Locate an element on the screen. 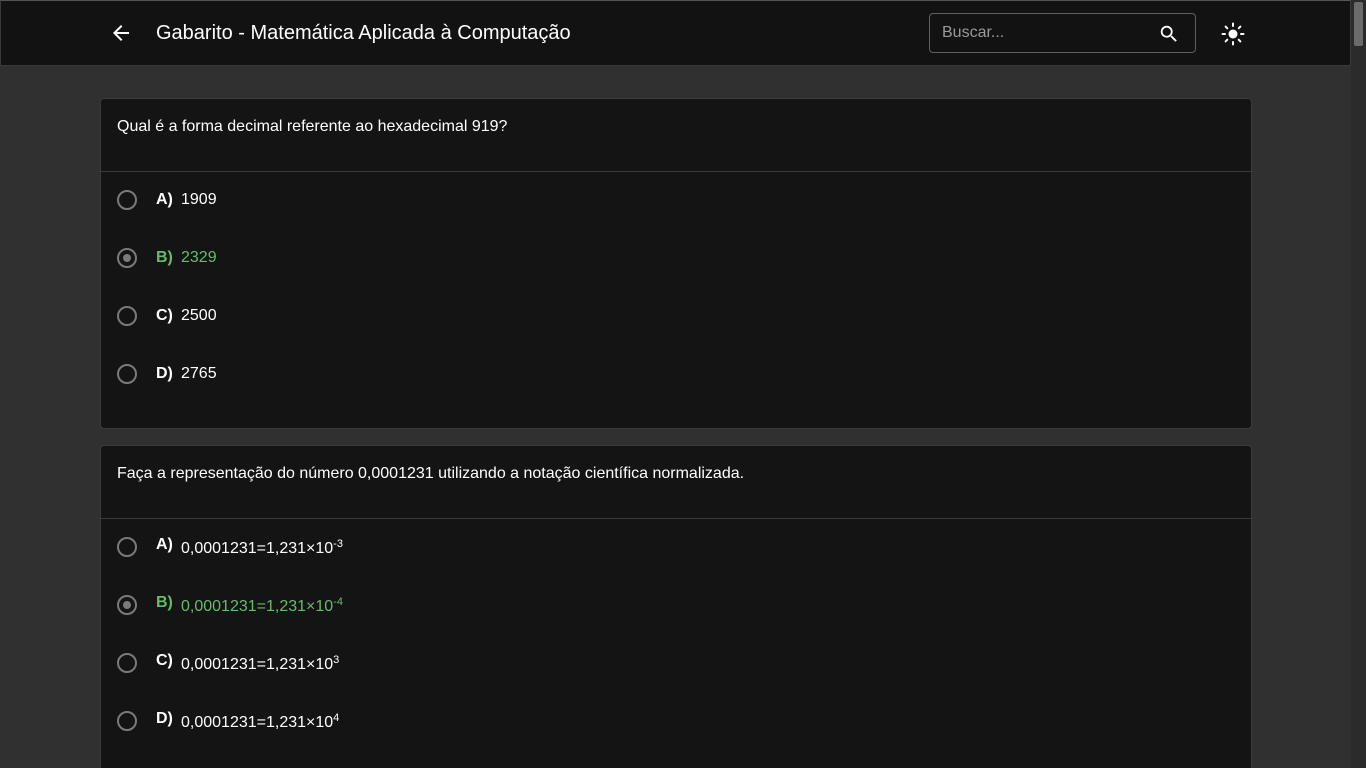 The image size is (1366, 768). exponent: 4 is located at coordinates (336, 718).